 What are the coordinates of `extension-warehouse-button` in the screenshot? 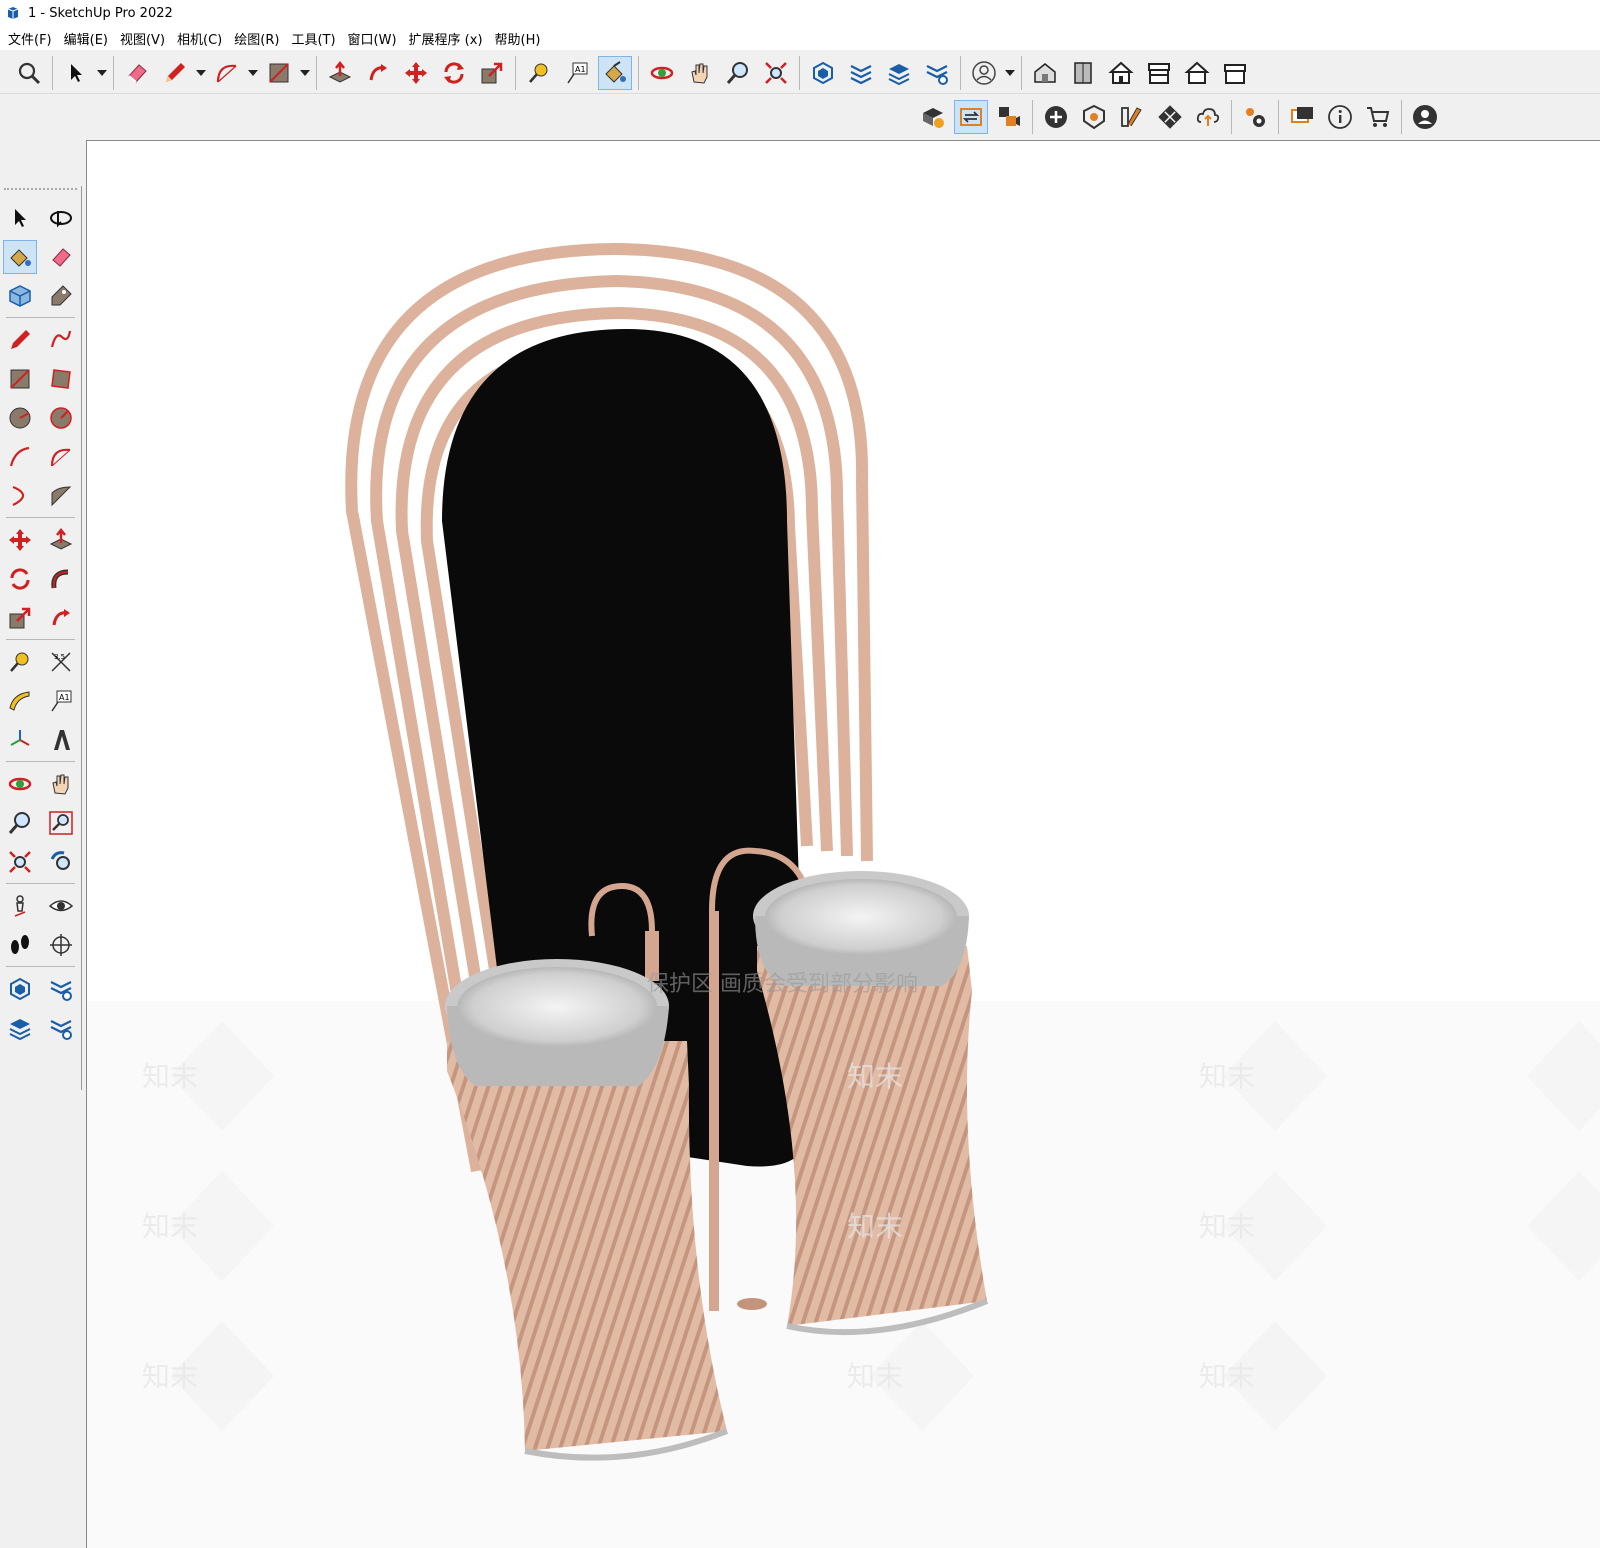 It's located at (861, 73).